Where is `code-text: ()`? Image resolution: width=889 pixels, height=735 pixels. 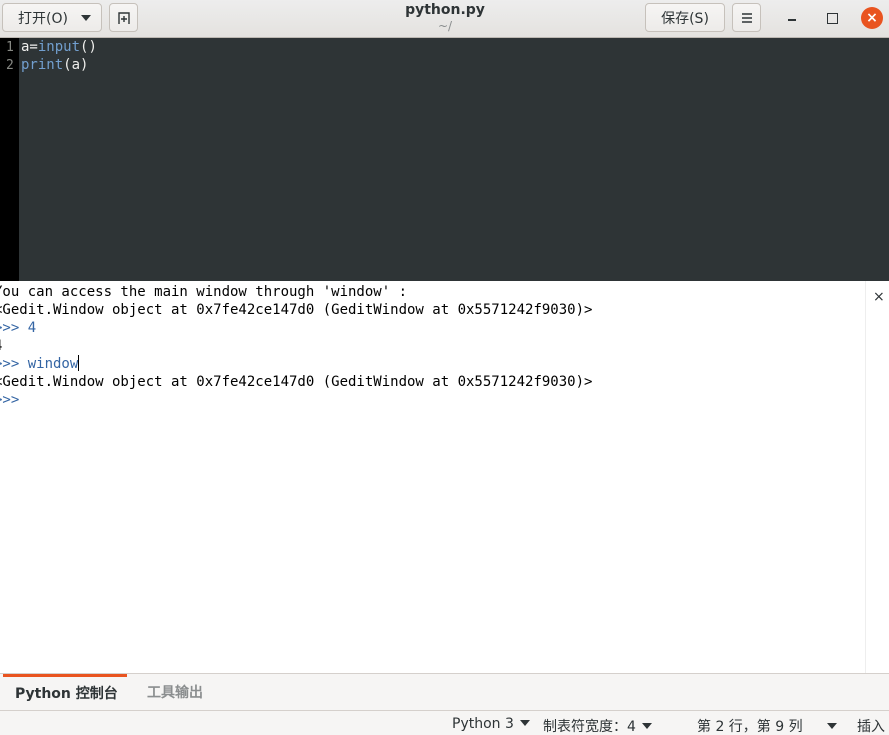 code-text: () is located at coordinates (88, 47).